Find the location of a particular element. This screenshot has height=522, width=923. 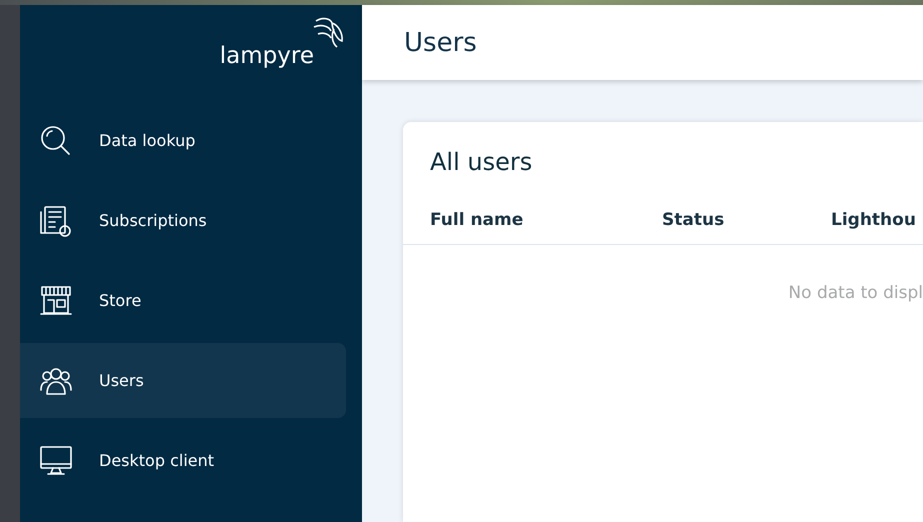

logo-text: lampyre is located at coordinates (267, 56).